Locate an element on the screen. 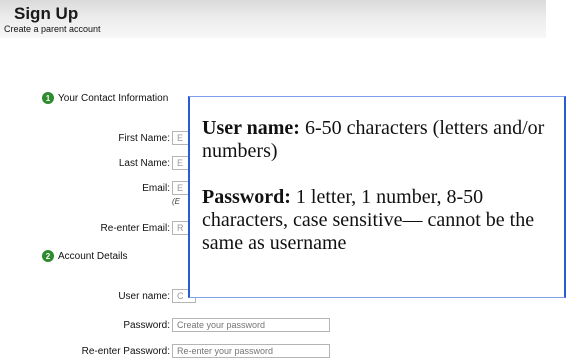 This screenshot has height=358, width=572. username-label: User name: is located at coordinates (144, 296).